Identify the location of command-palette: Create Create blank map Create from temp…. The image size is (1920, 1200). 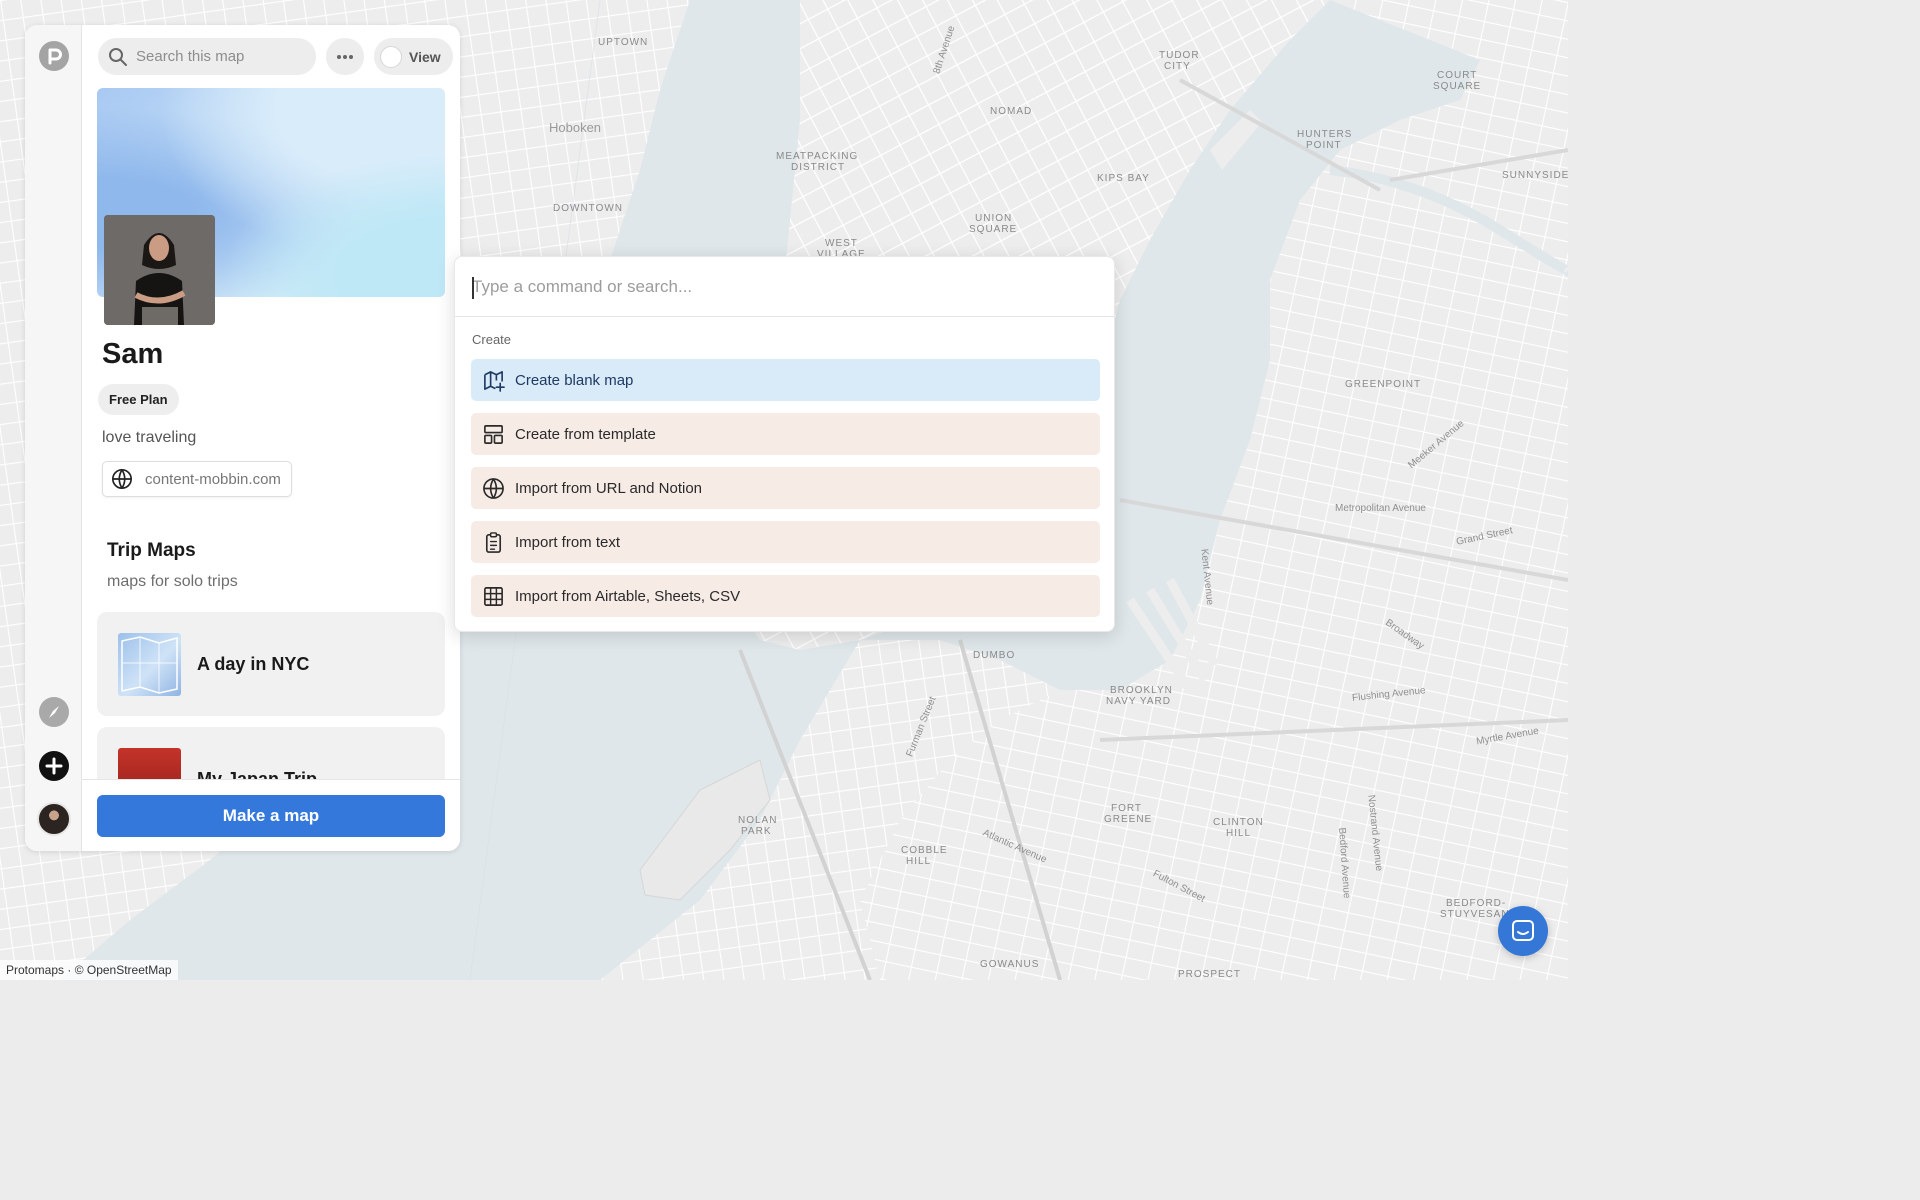
(784, 444).